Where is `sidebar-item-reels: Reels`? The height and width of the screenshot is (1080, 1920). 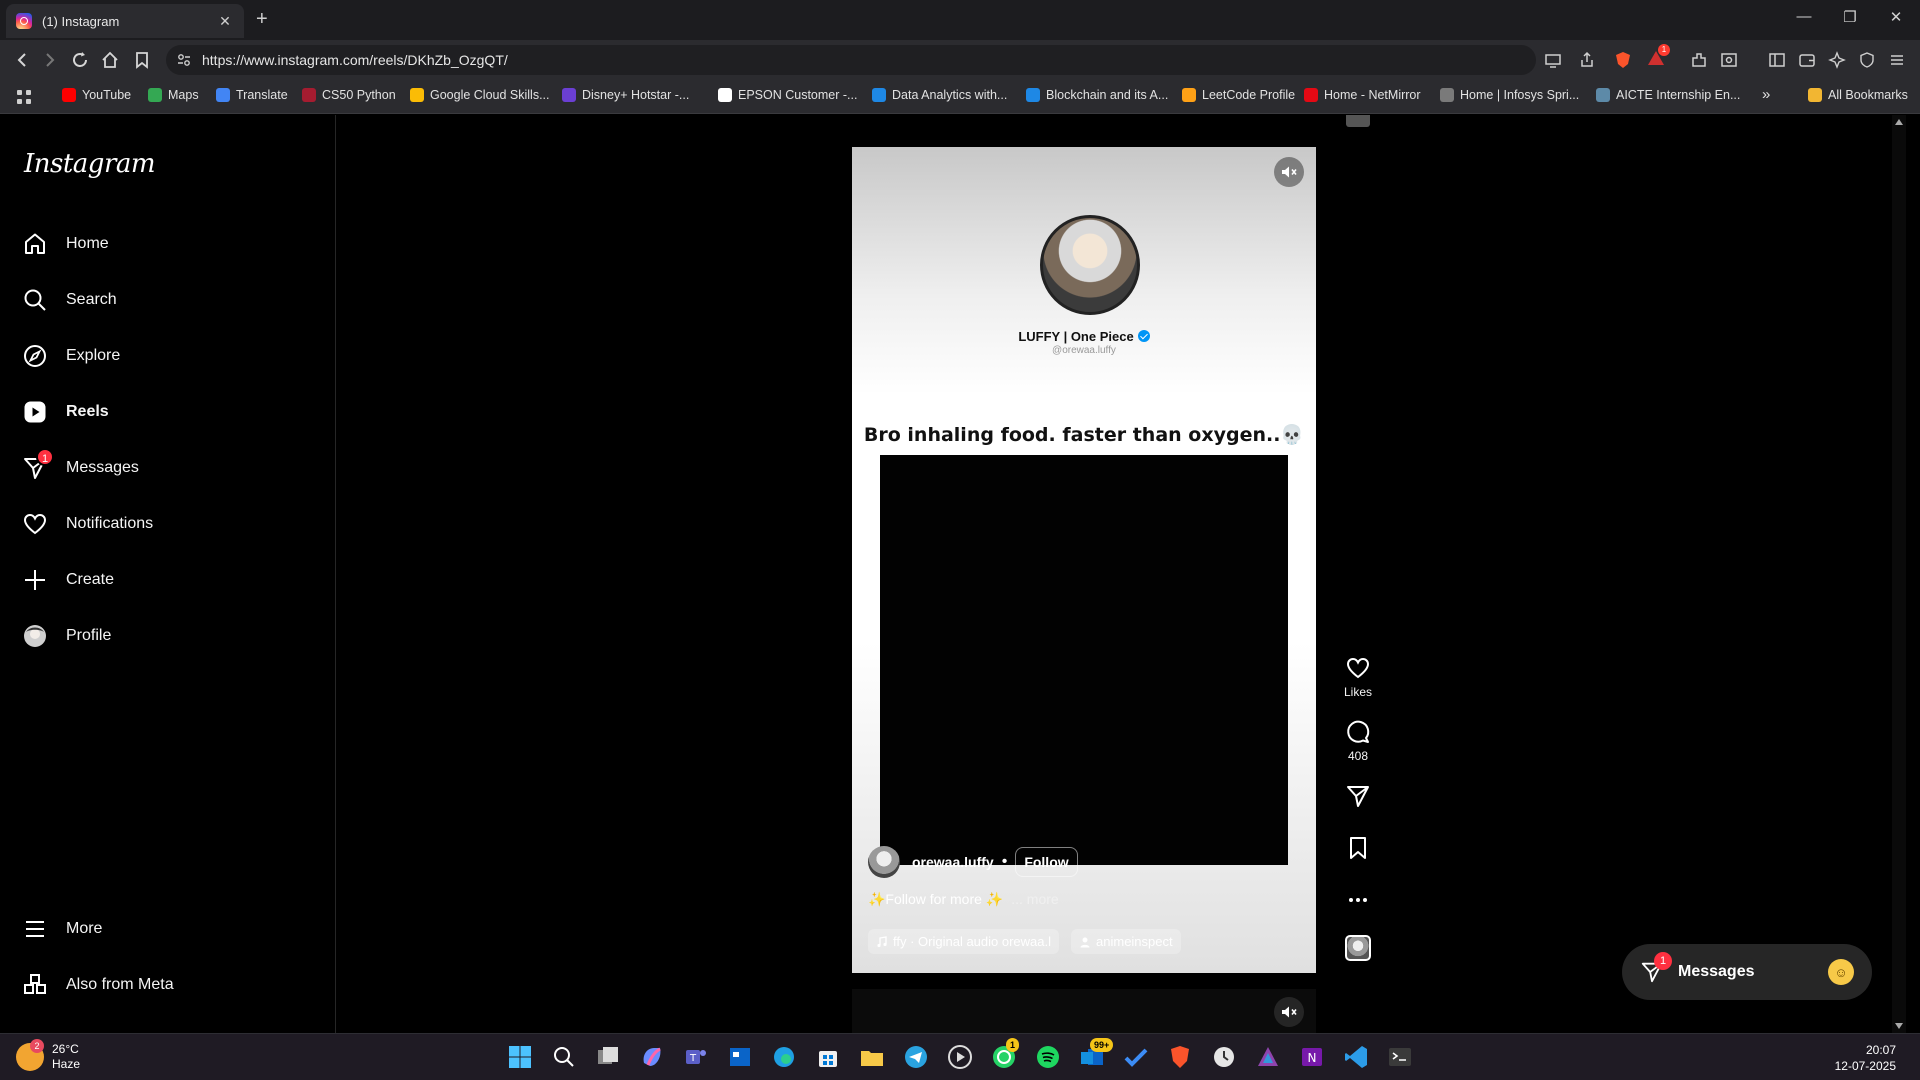
sidebar-item-reels: Reels is located at coordinates (65, 412).